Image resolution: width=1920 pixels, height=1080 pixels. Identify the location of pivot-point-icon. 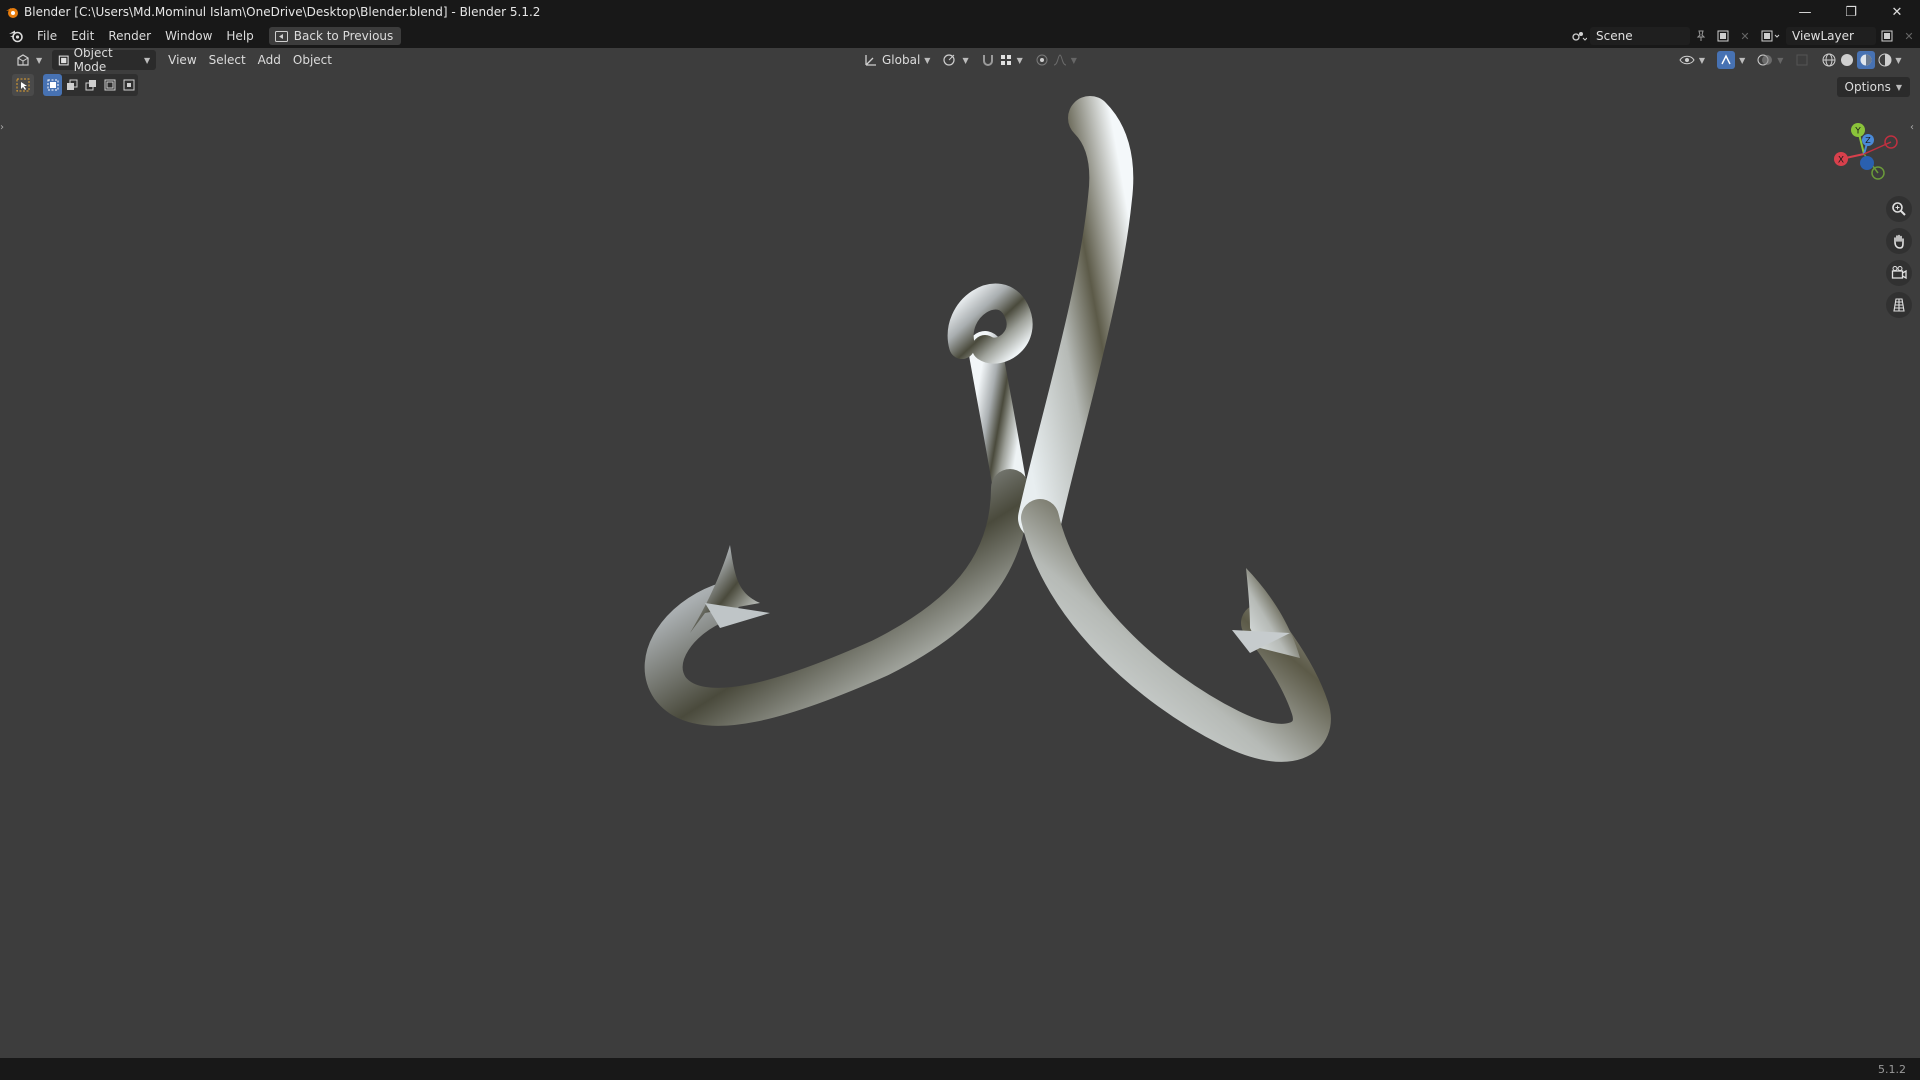
(949, 60).